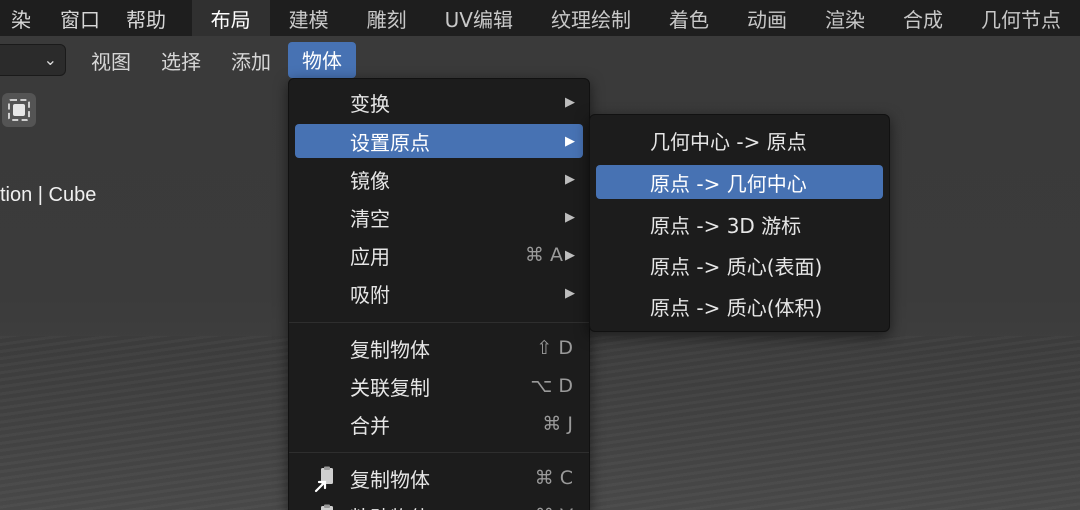 The width and height of the screenshot is (1080, 510). What do you see at coordinates (439, 179) in the screenshot?
I see `menu-item-mirror: 镜像 ▶` at bounding box center [439, 179].